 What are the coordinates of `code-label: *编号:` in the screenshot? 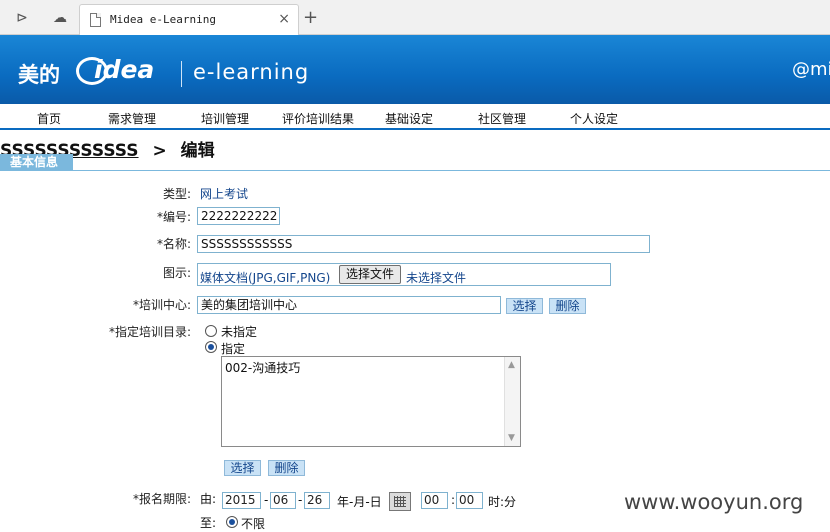 It's located at (174, 217).